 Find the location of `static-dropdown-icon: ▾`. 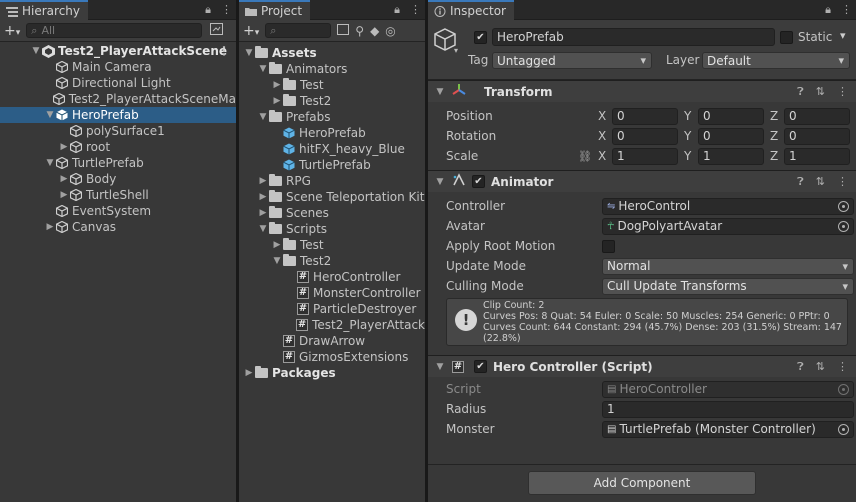

static-dropdown-icon: ▾ is located at coordinates (843, 35).